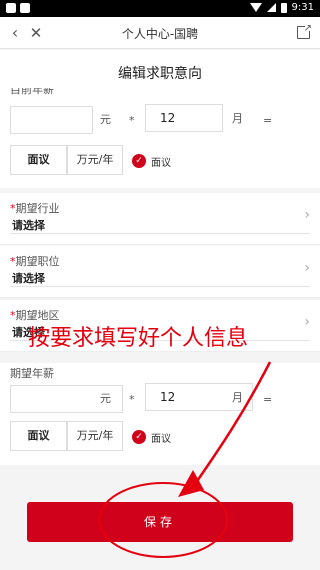 The width and height of the screenshot is (320, 570). I want to click on battery-icon, so click(283, 7).